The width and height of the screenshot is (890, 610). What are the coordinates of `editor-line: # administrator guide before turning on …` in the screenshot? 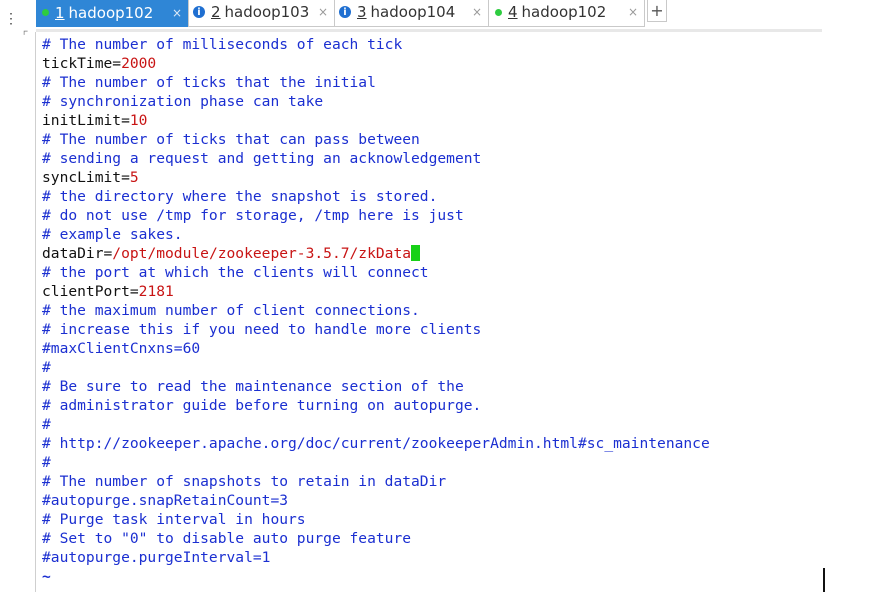 It's located at (432, 405).